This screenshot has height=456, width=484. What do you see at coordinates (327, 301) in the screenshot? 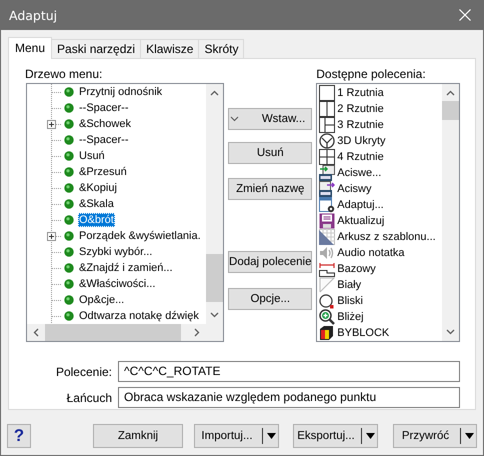
I see `circle-icon` at bounding box center [327, 301].